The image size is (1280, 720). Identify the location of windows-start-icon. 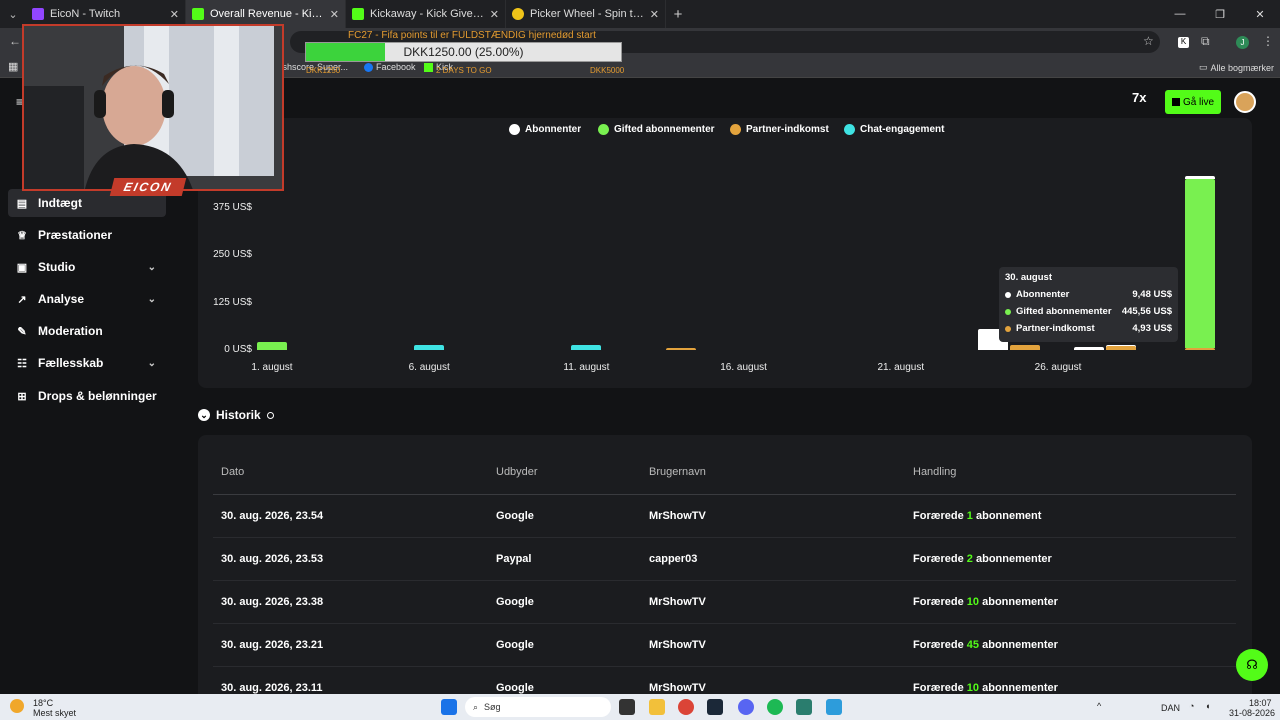
(449, 707).